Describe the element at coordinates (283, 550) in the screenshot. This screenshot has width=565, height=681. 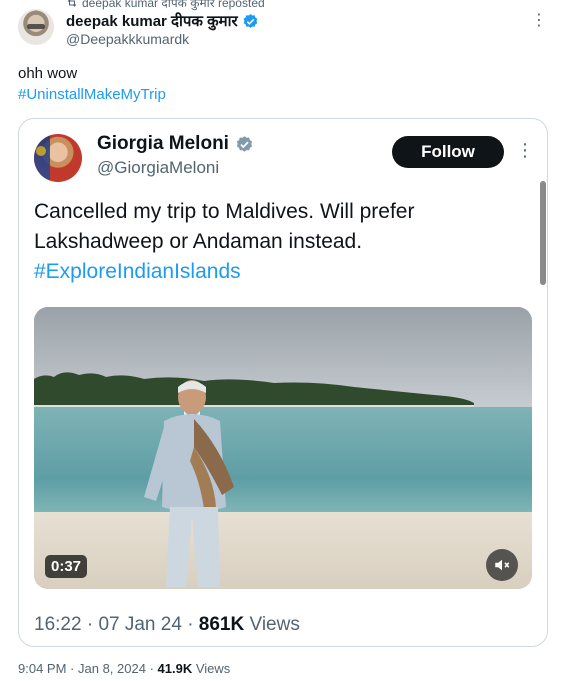
I see `video-frame-sand` at that location.